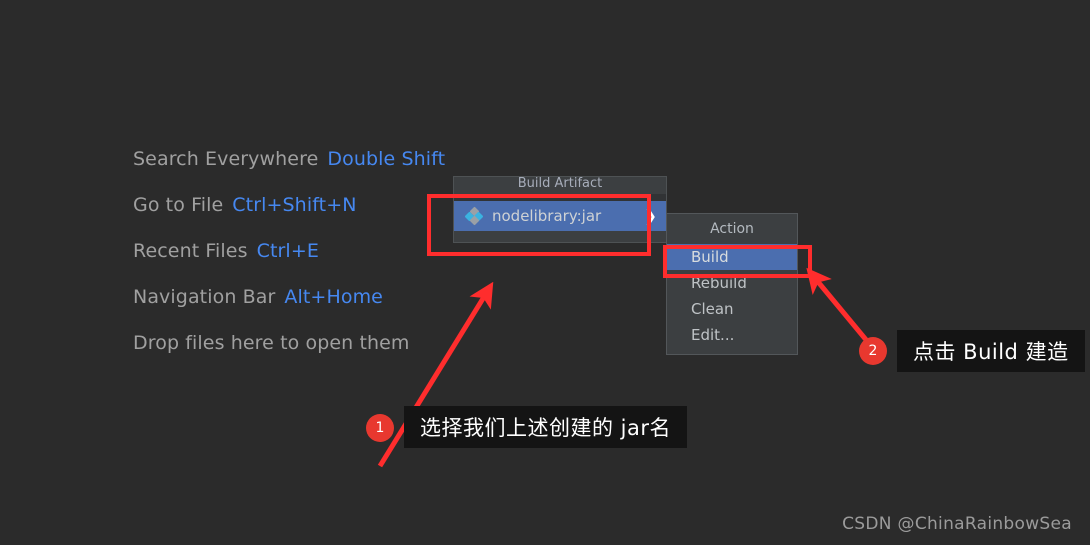  Describe the element at coordinates (380, 428) in the screenshot. I see `annotation-badge-1: 1` at that location.